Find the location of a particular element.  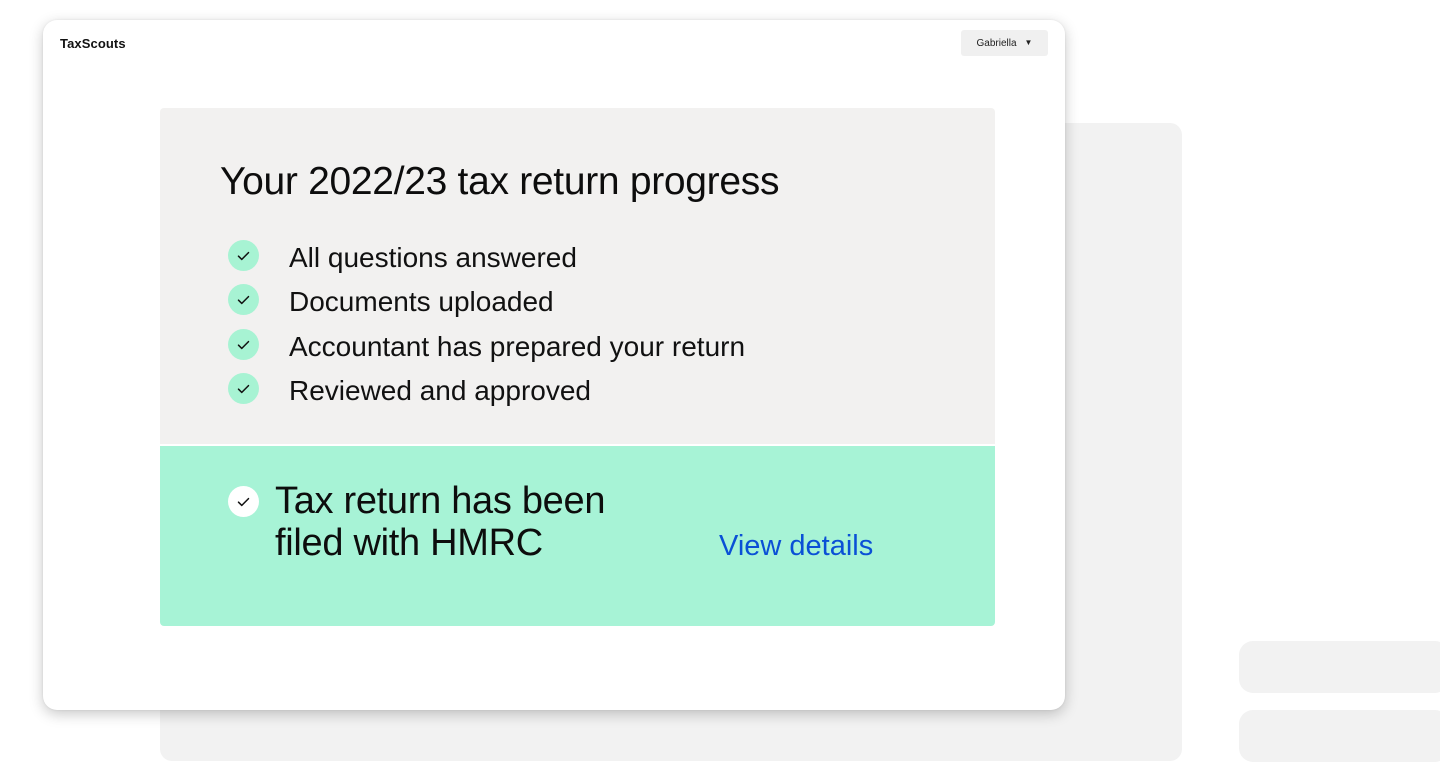

progress-step-label: Documents uploaded is located at coordinates (421, 301).